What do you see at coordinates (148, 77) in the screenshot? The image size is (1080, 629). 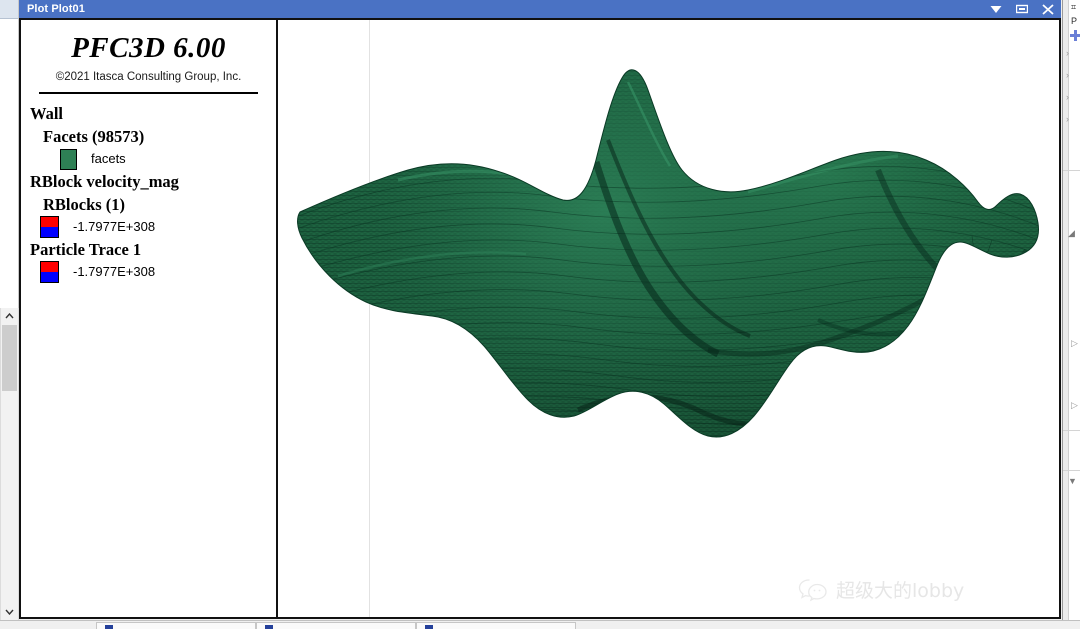 I see `copyright-text: ©2021 Itasca Consulting Group, Inc.` at bounding box center [148, 77].